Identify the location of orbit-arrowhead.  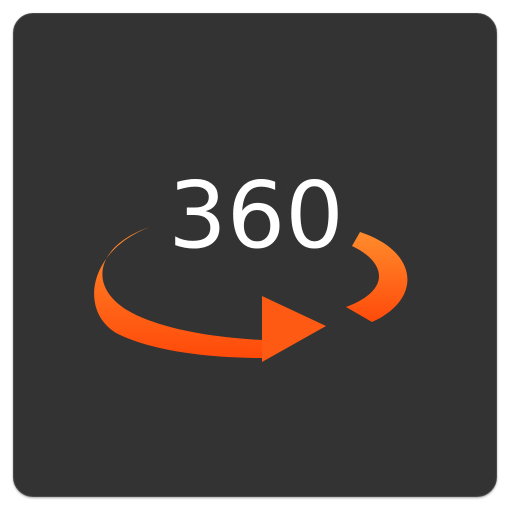
(294, 329).